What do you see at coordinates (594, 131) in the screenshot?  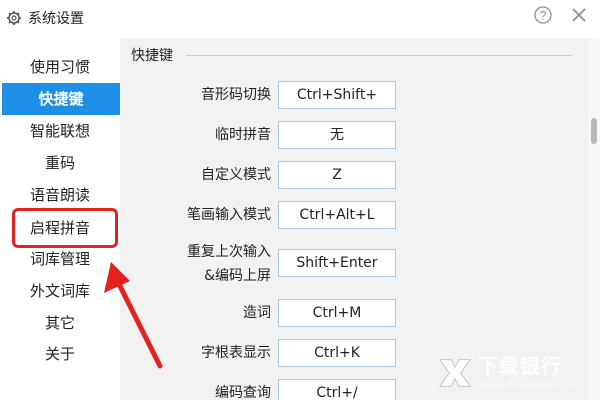 I see `scrollbar-thumb` at bounding box center [594, 131].